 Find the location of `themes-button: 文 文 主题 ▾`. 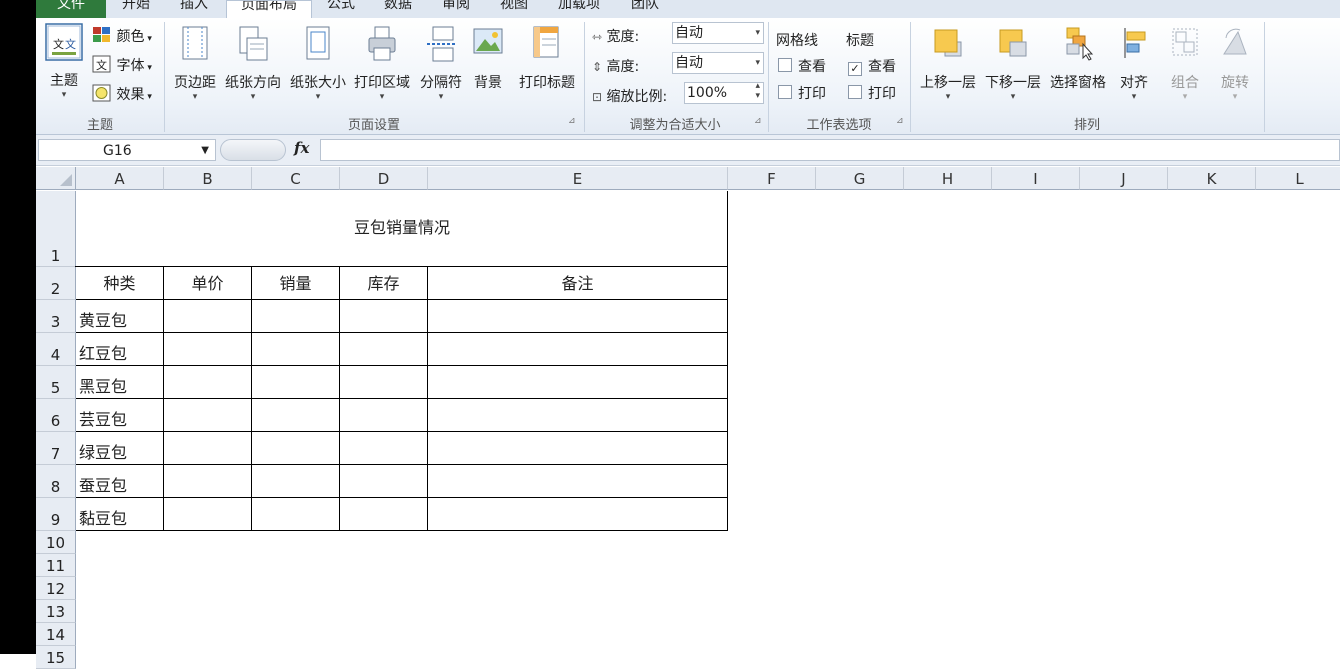

themes-button: 文 文 主题 ▾ is located at coordinates (64, 61).